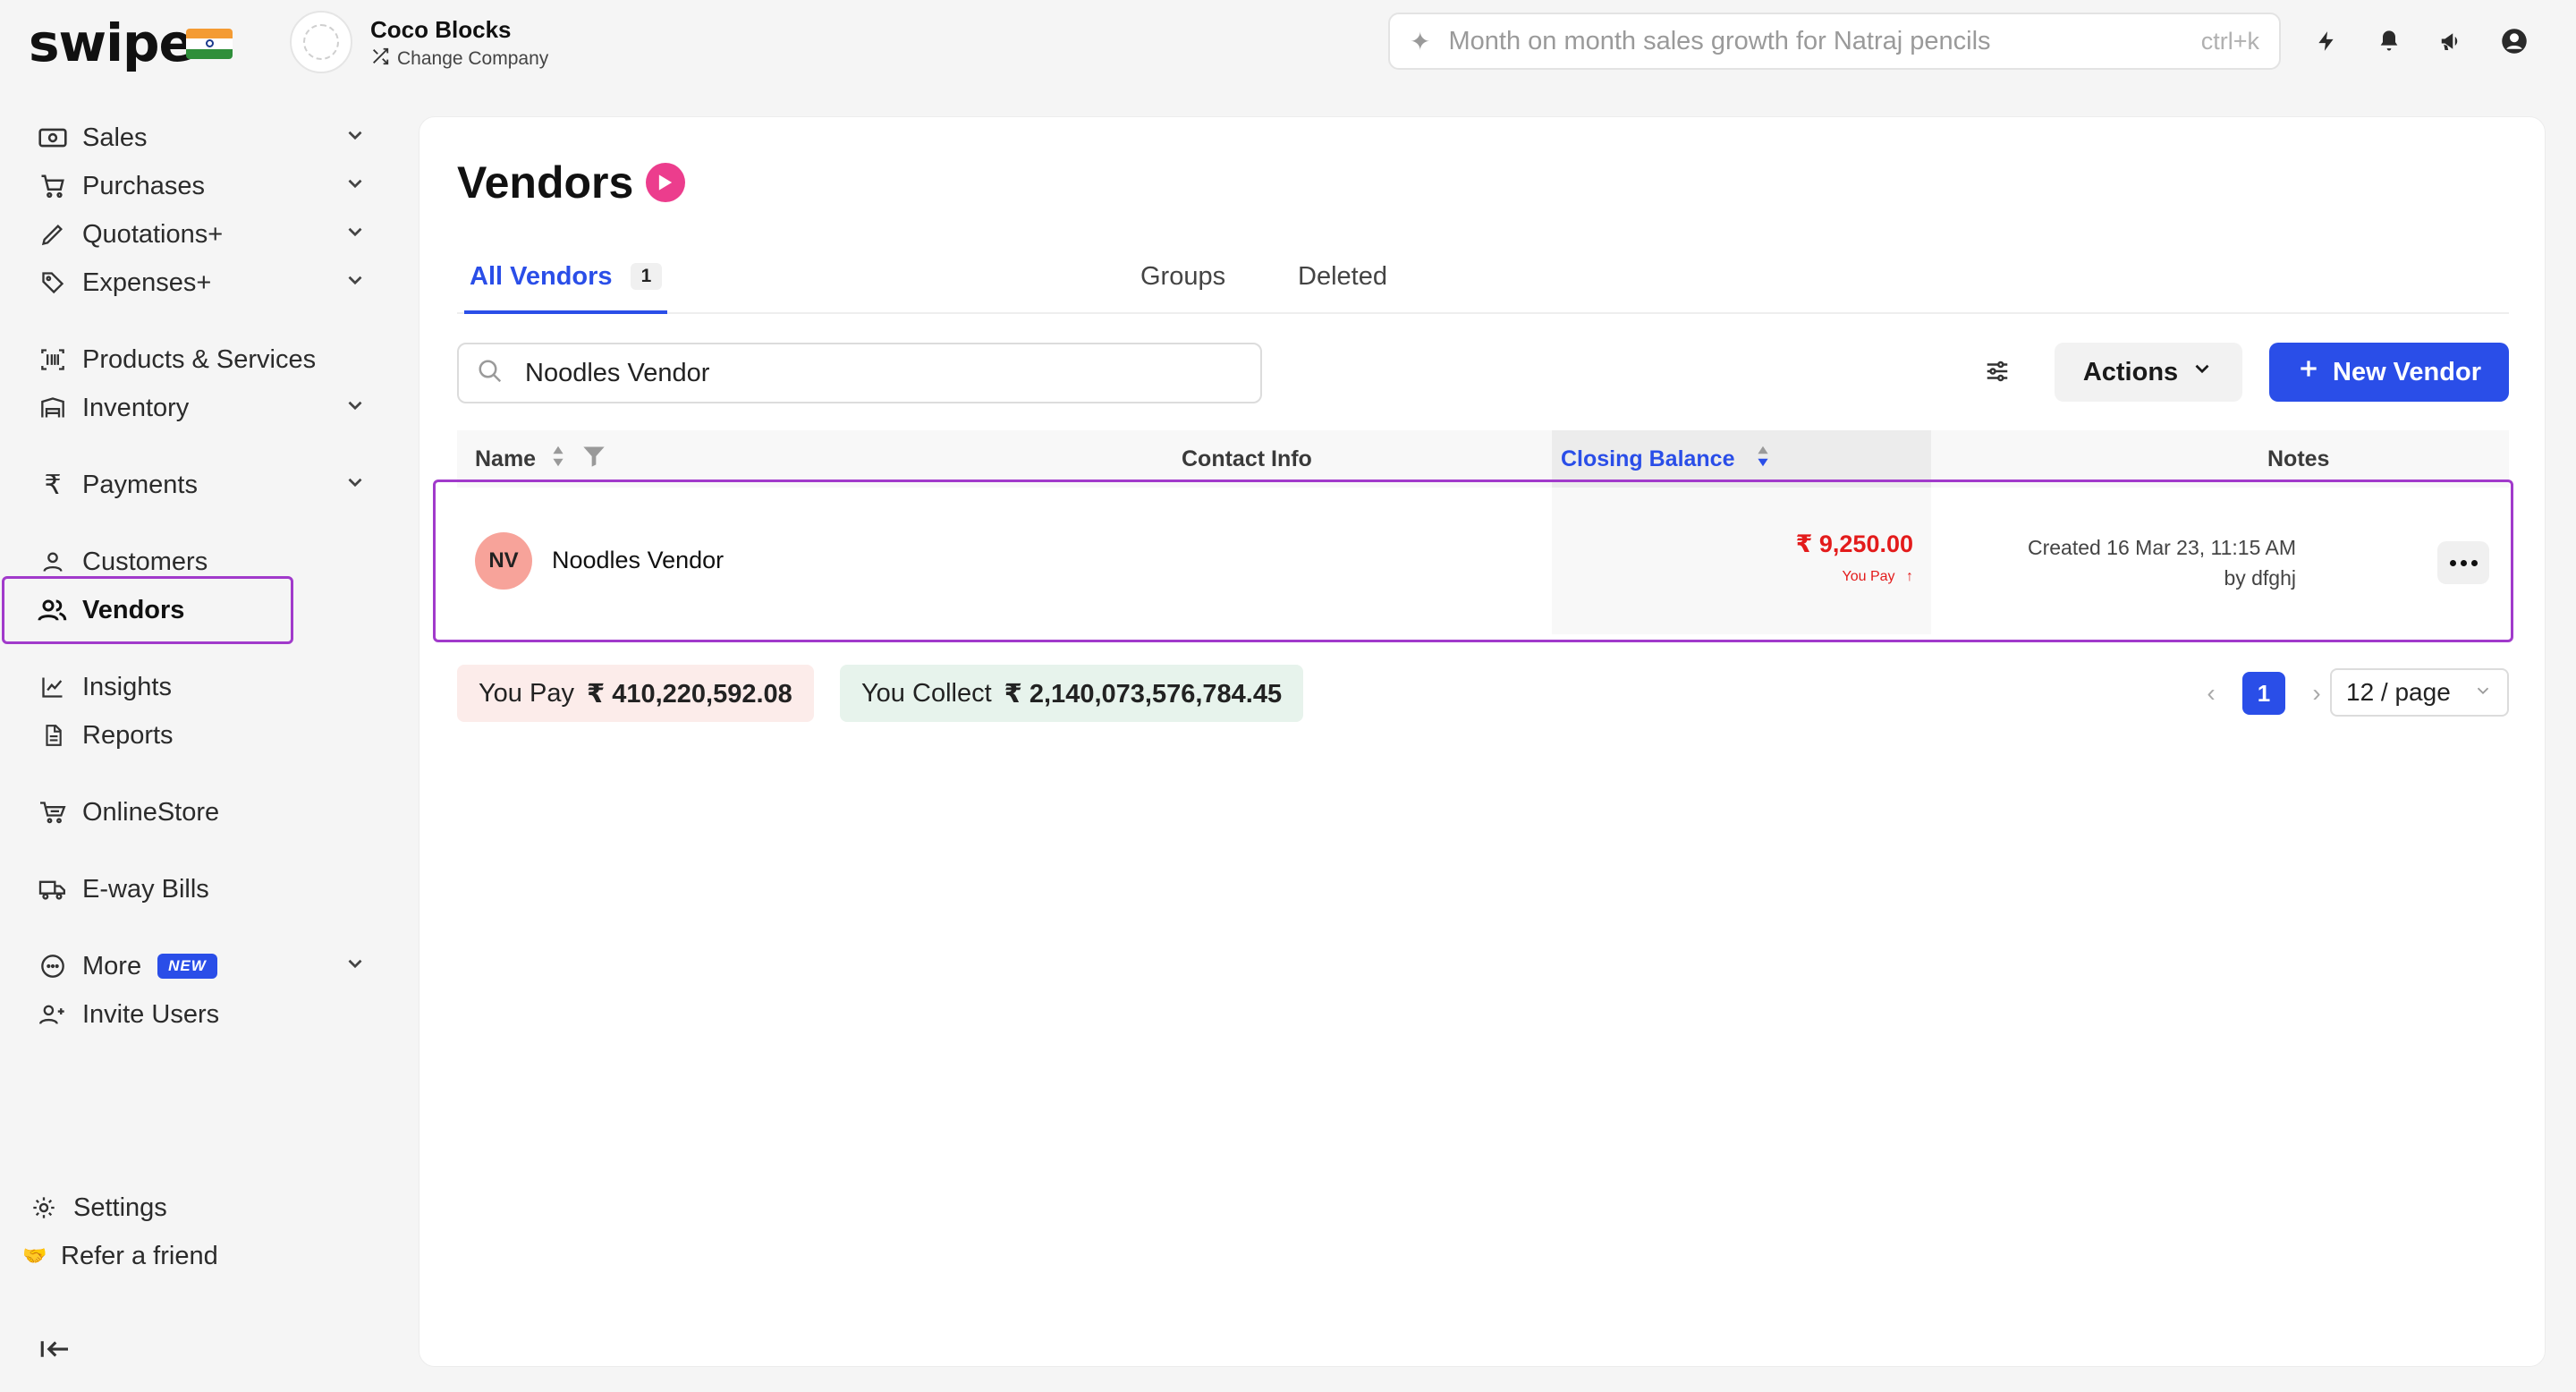 This screenshot has width=2576, height=1392. What do you see at coordinates (558, 459) in the screenshot?
I see `sort-icon` at bounding box center [558, 459].